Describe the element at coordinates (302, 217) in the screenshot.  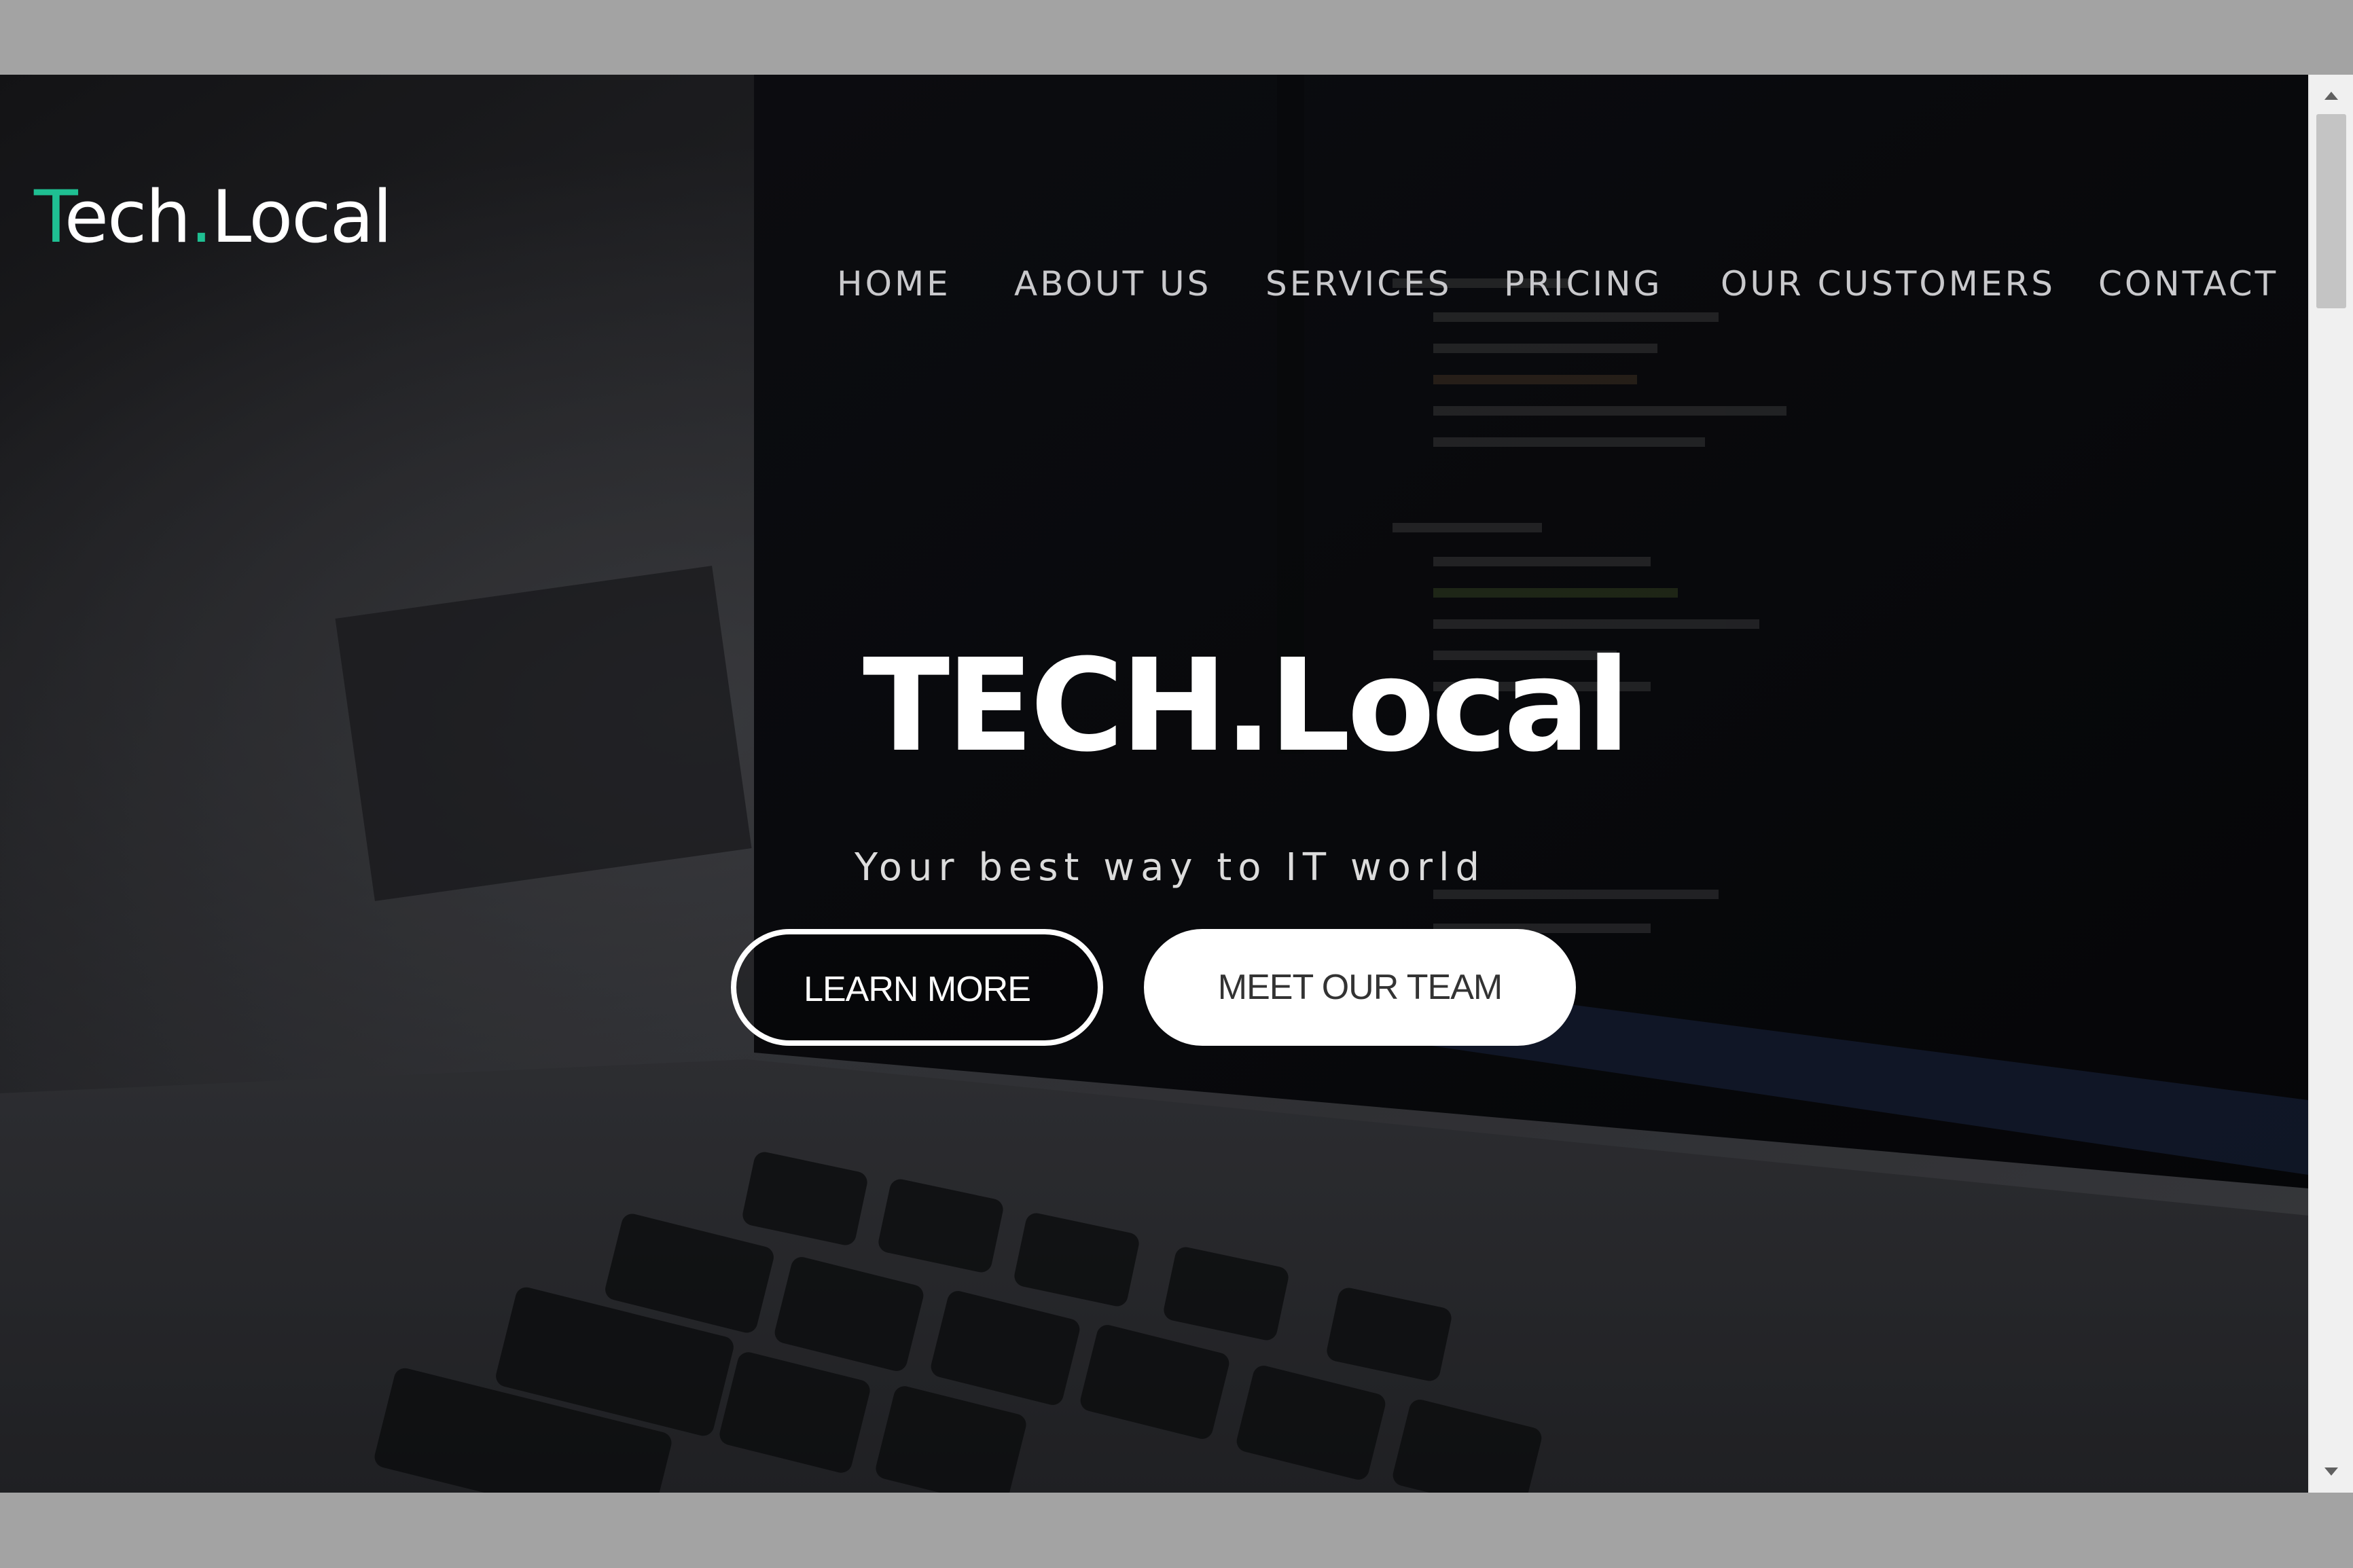
I see `logo-text-local: Local` at that location.